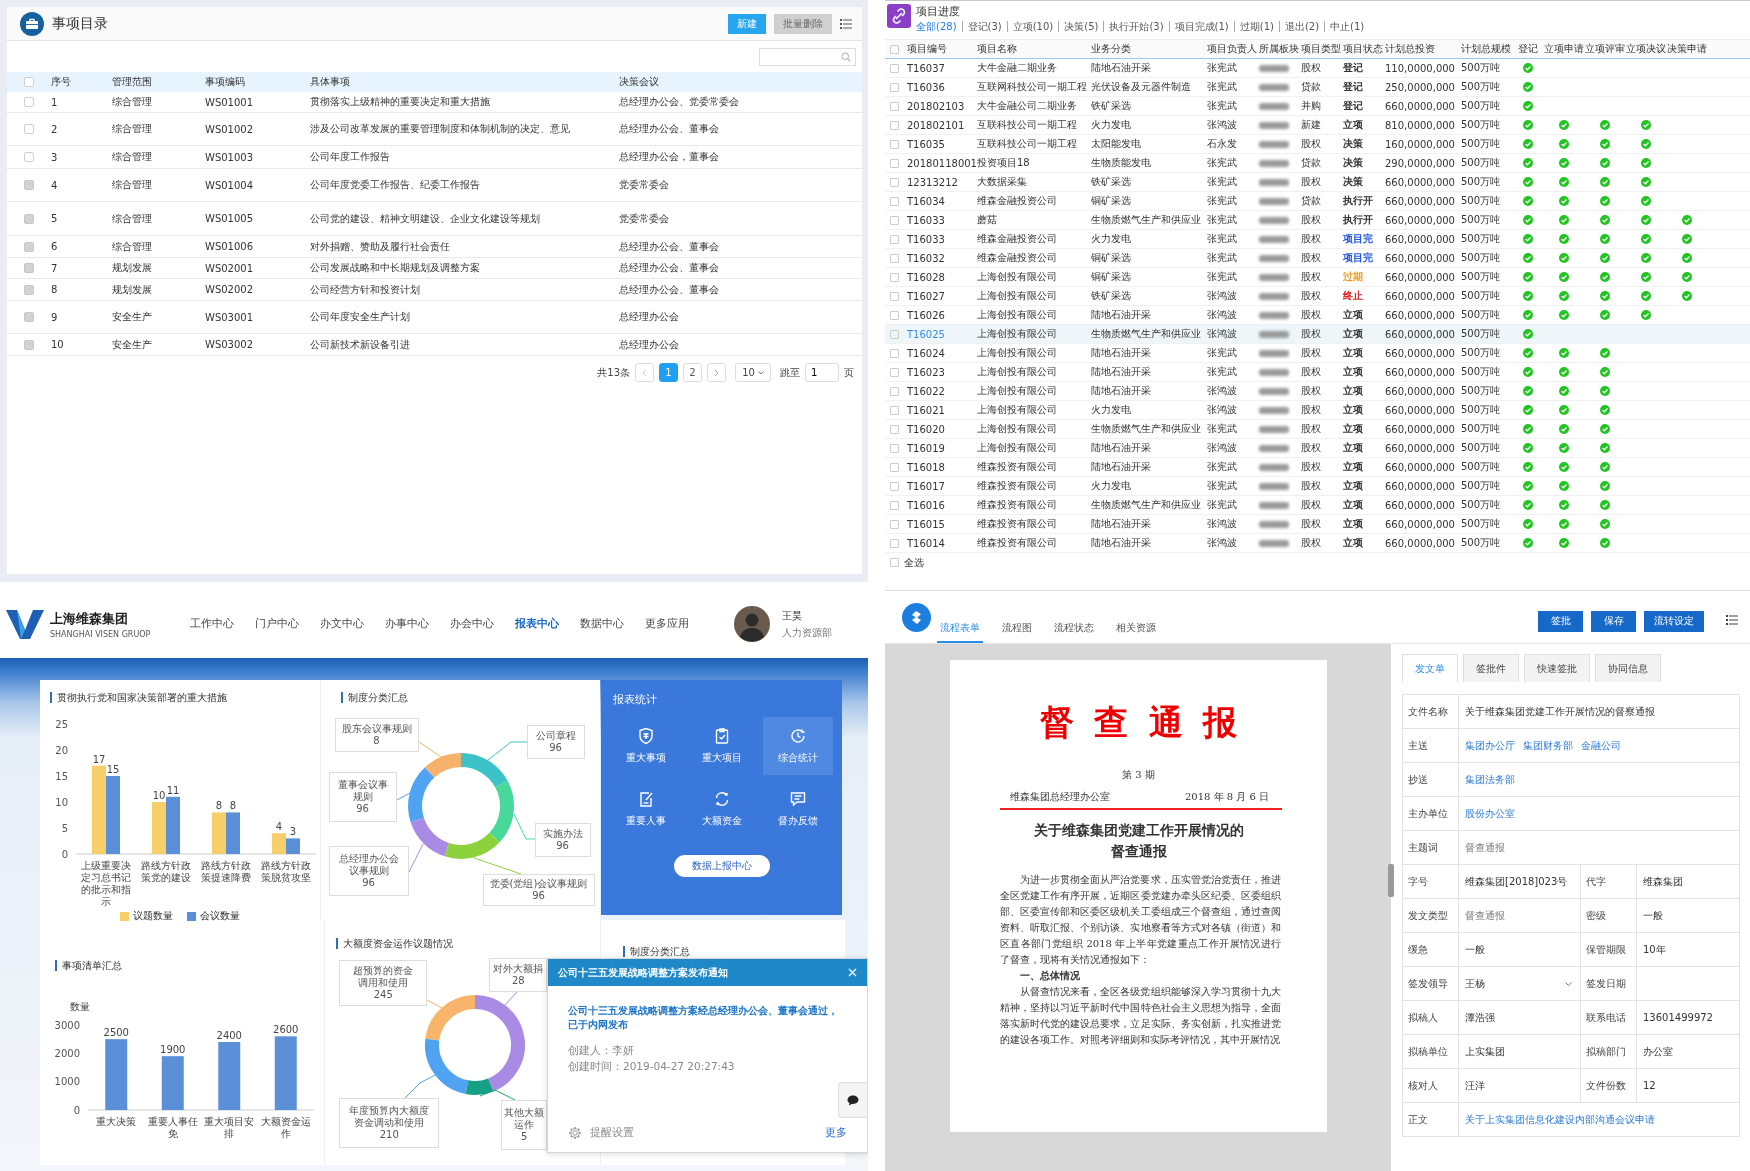  I want to click on table-row: T16019 上海创投有限公司 陆地石油开采 张鸿波 股权 立项 660,0000,000 500万吨, so click(1317, 448).